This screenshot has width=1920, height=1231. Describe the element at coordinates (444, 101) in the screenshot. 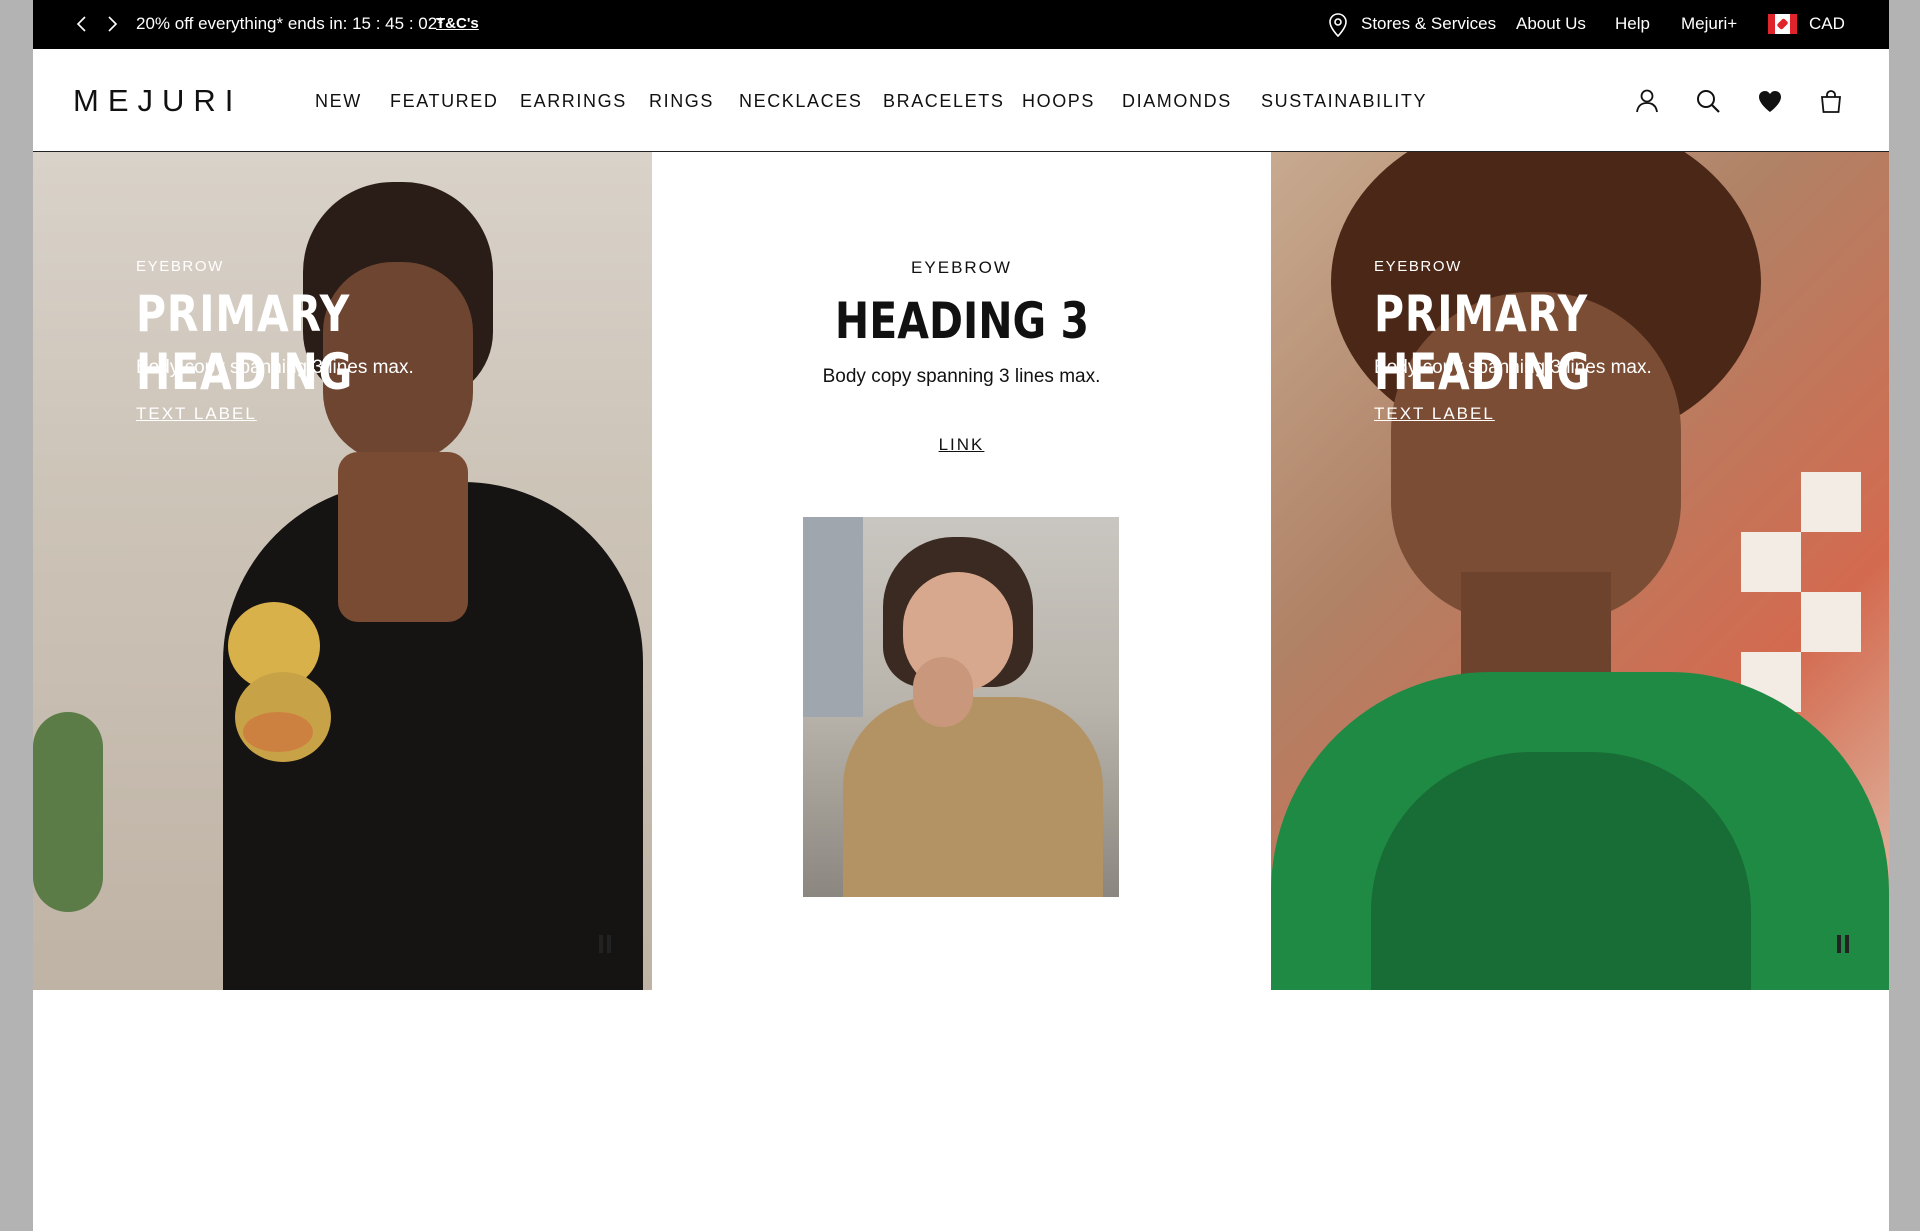

I see `nav-featured: FEATURED` at that location.